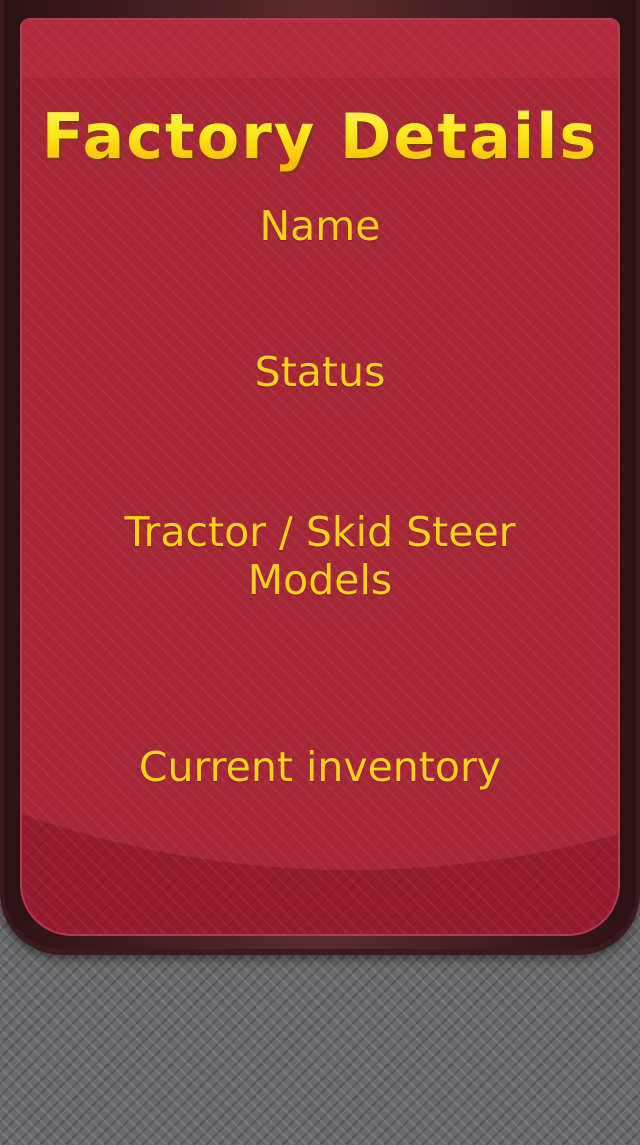 This screenshot has height=1145, width=640. What do you see at coordinates (320, 136) in the screenshot?
I see `page-title: Factory Details` at bounding box center [320, 136].